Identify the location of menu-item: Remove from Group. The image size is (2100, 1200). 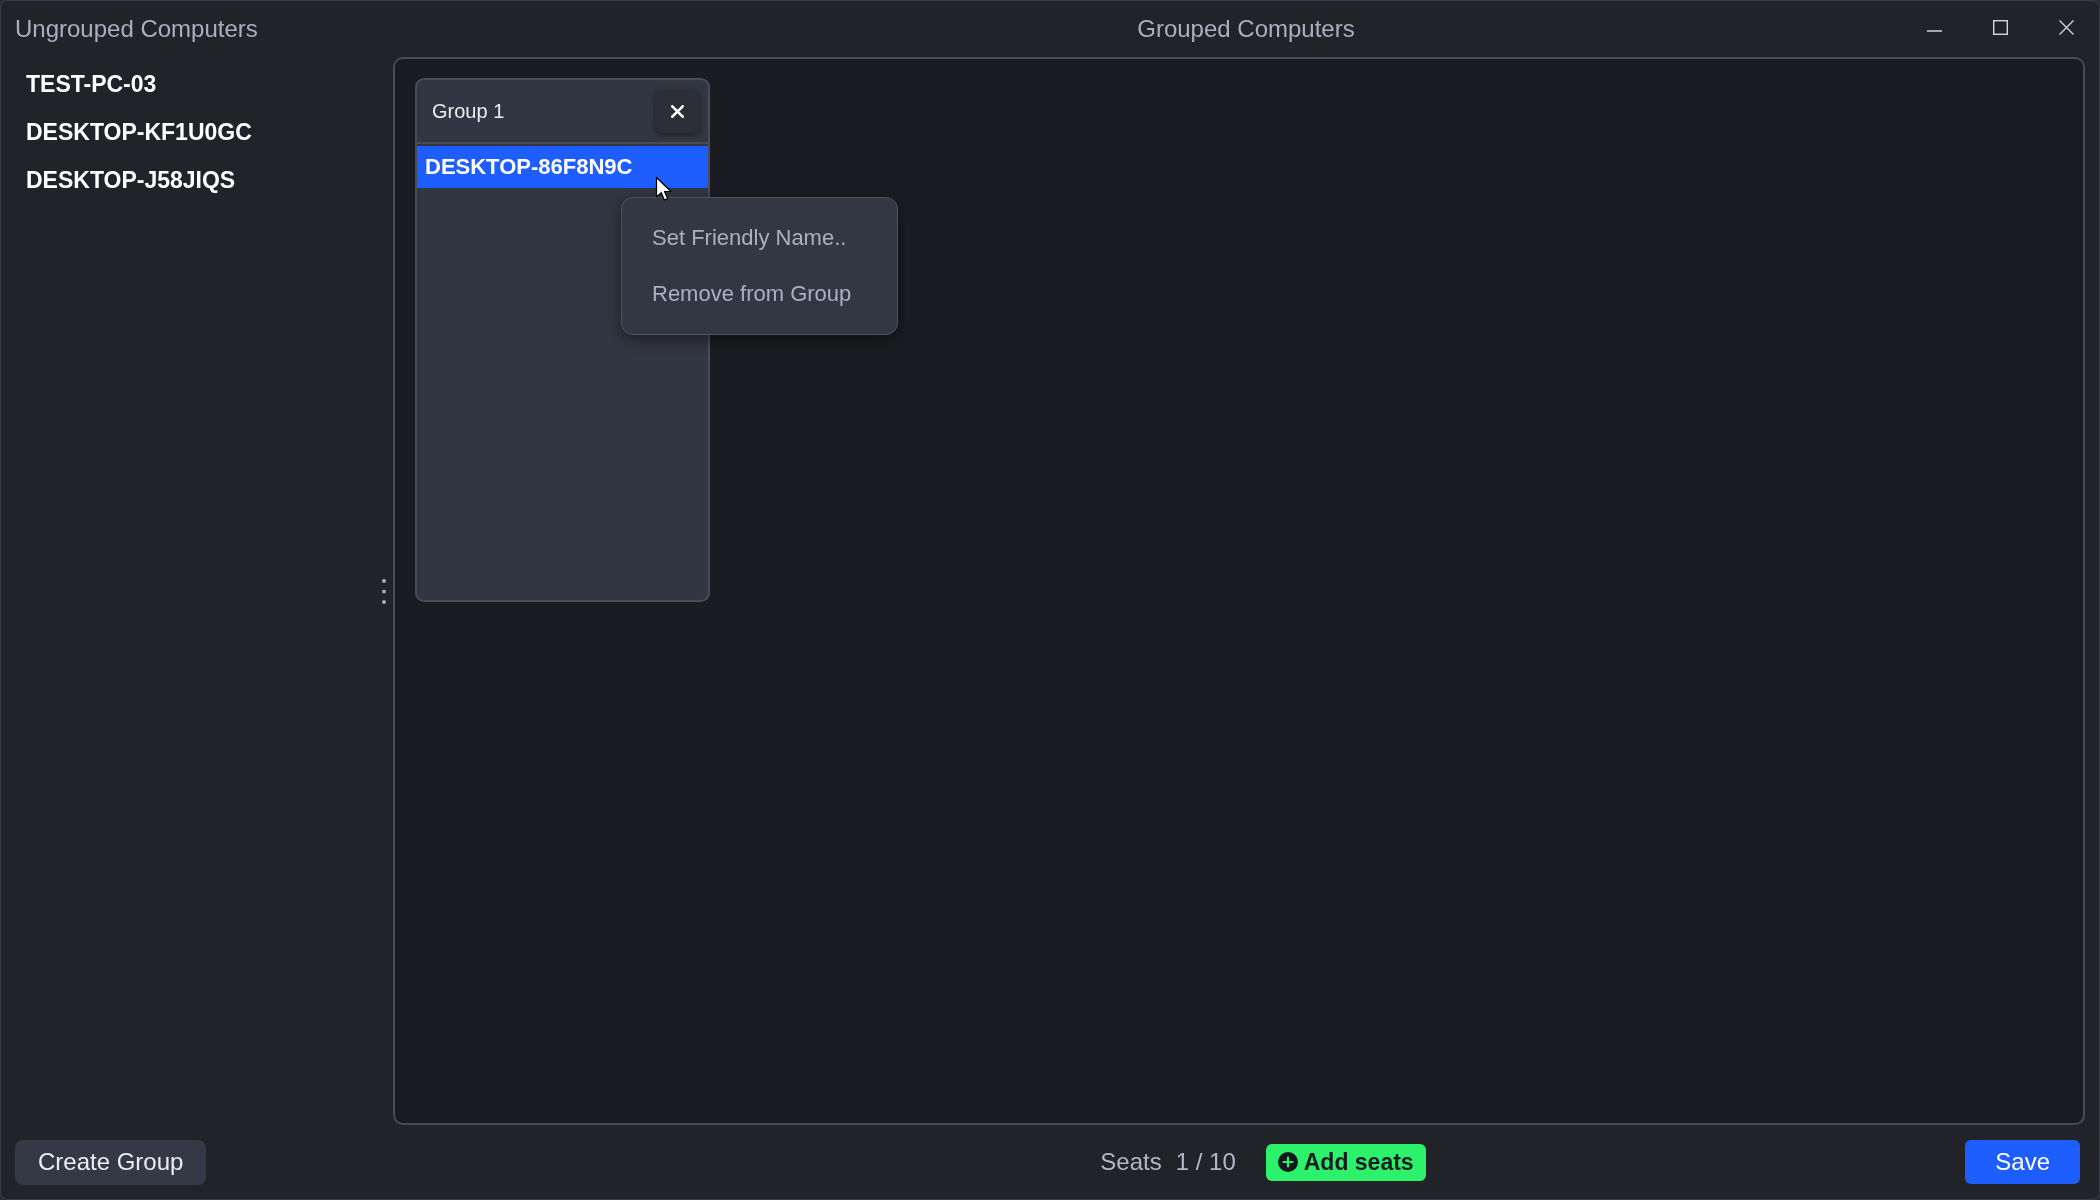
(759, 294).